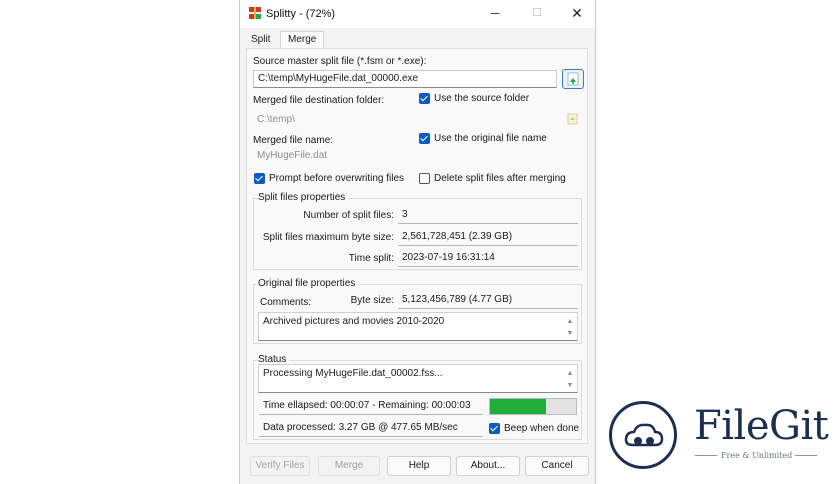 The height and width of the screenshot is (484, 836). What do you see at coordinates (371, 258) in the screenshot?
I see `time-split-label: Time split:` at bounding box center [371, 258].